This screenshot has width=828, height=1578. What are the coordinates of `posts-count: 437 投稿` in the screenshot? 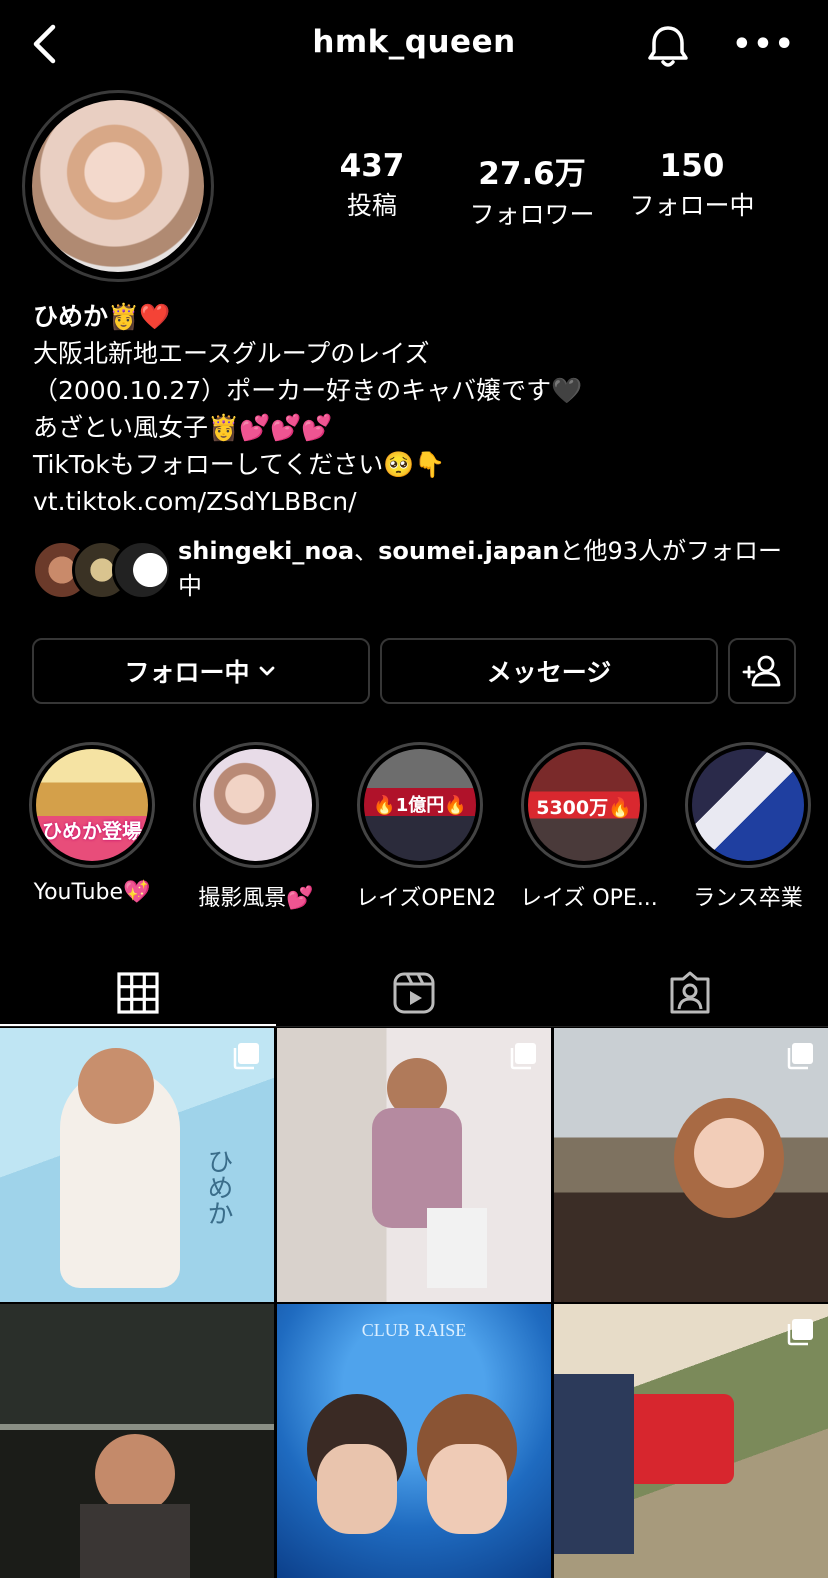 It's located at (372, 184).